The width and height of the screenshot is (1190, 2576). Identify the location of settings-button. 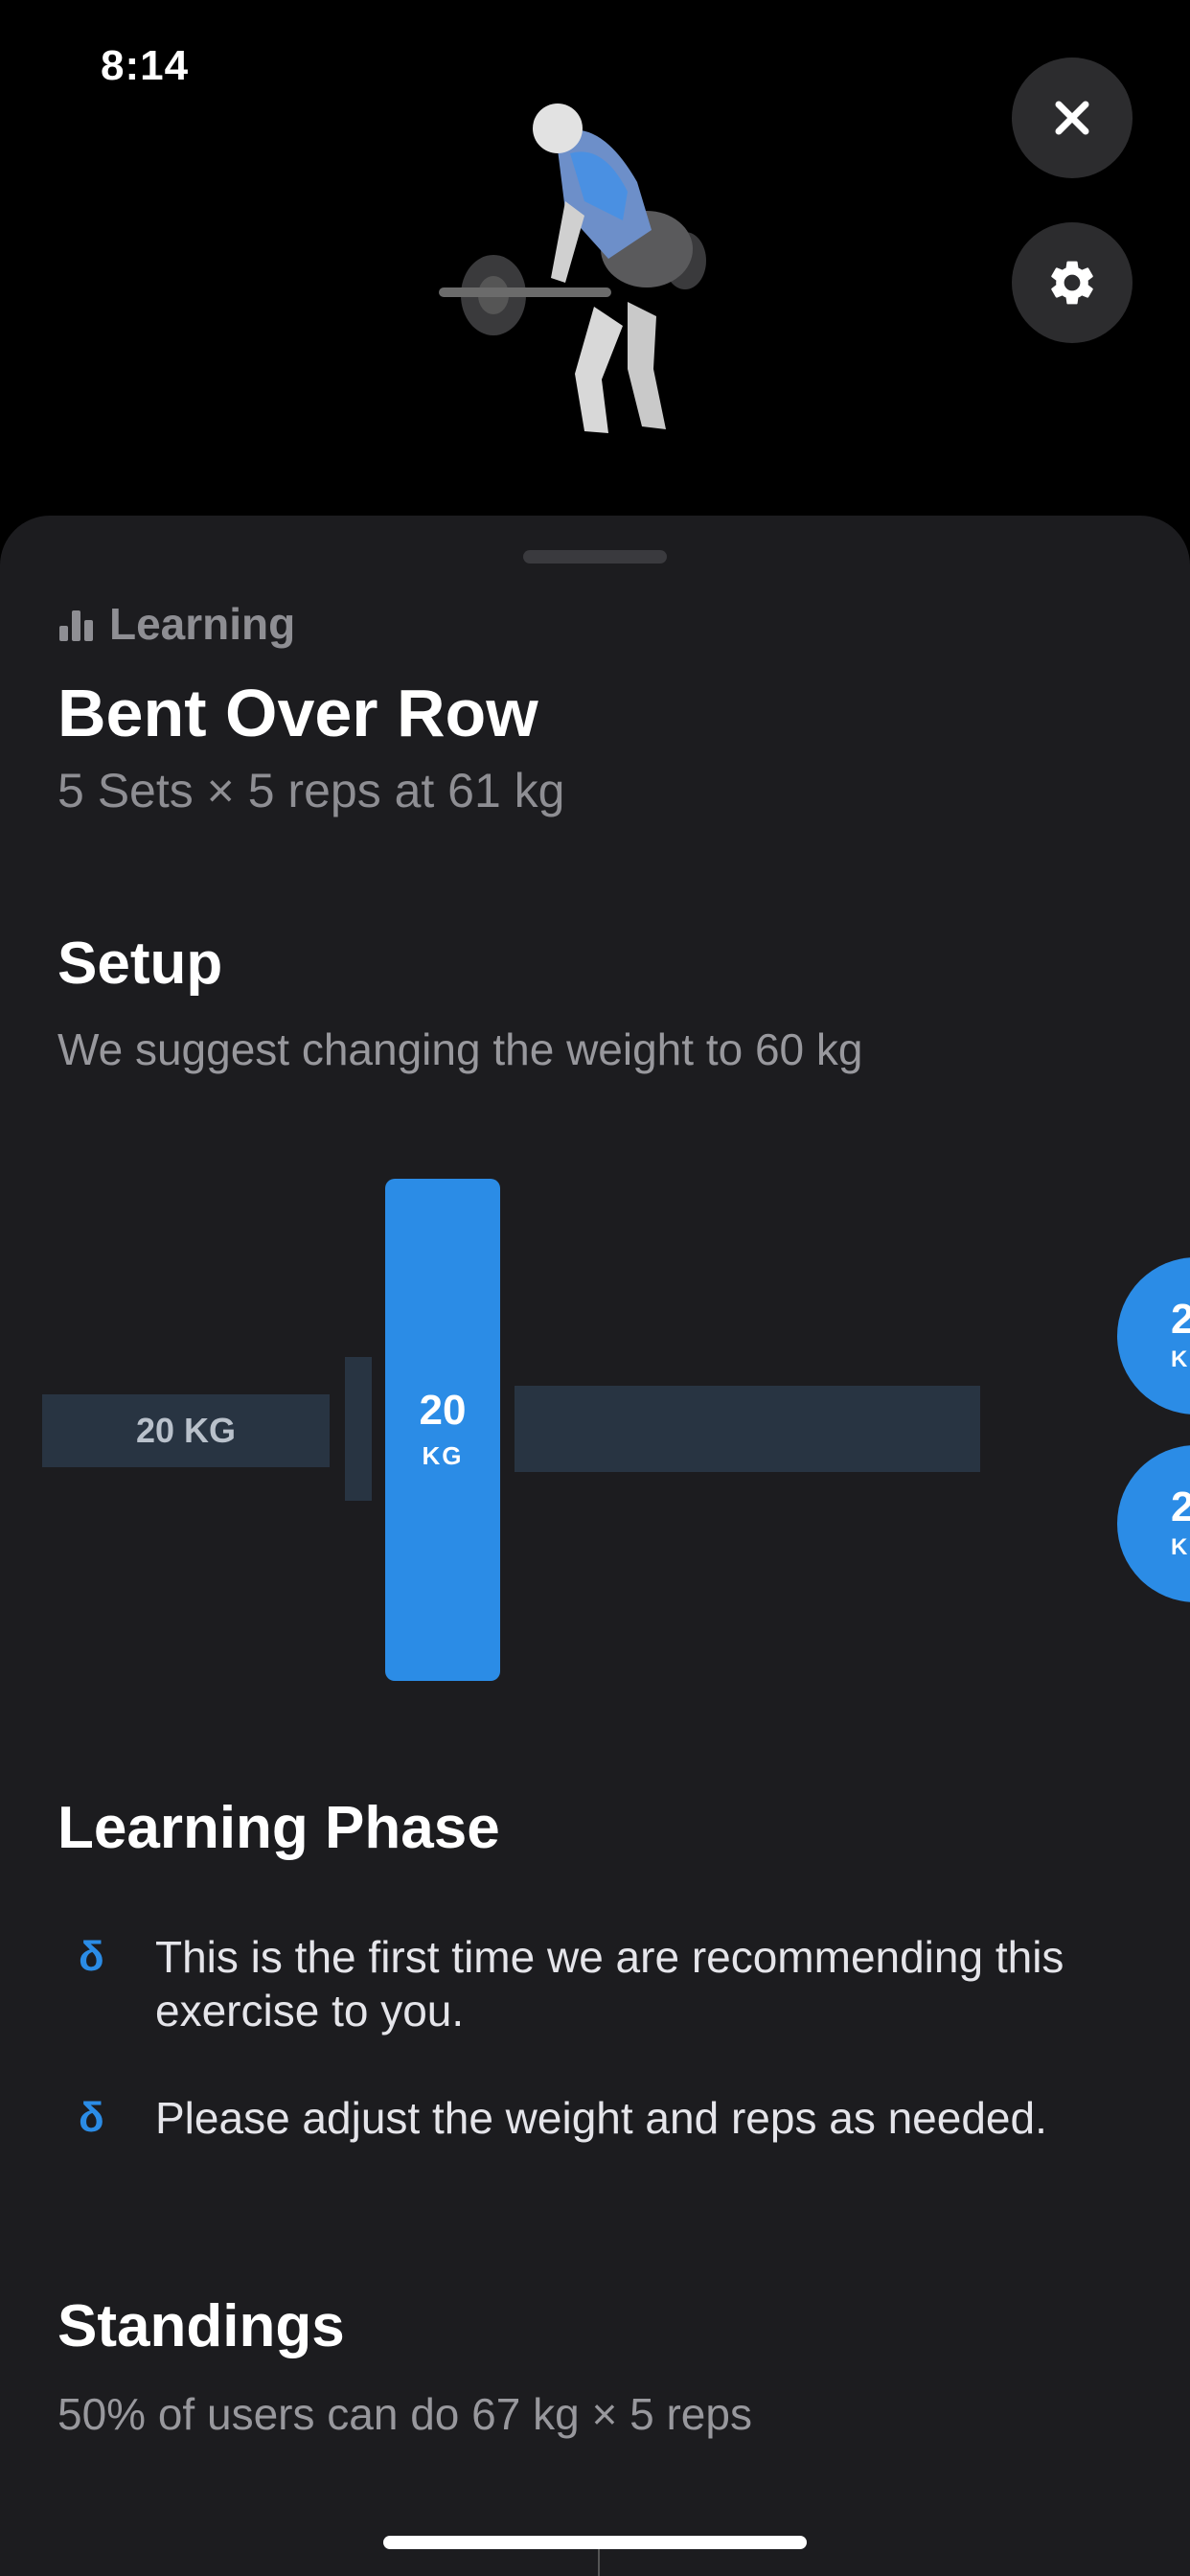
(1072, 282).